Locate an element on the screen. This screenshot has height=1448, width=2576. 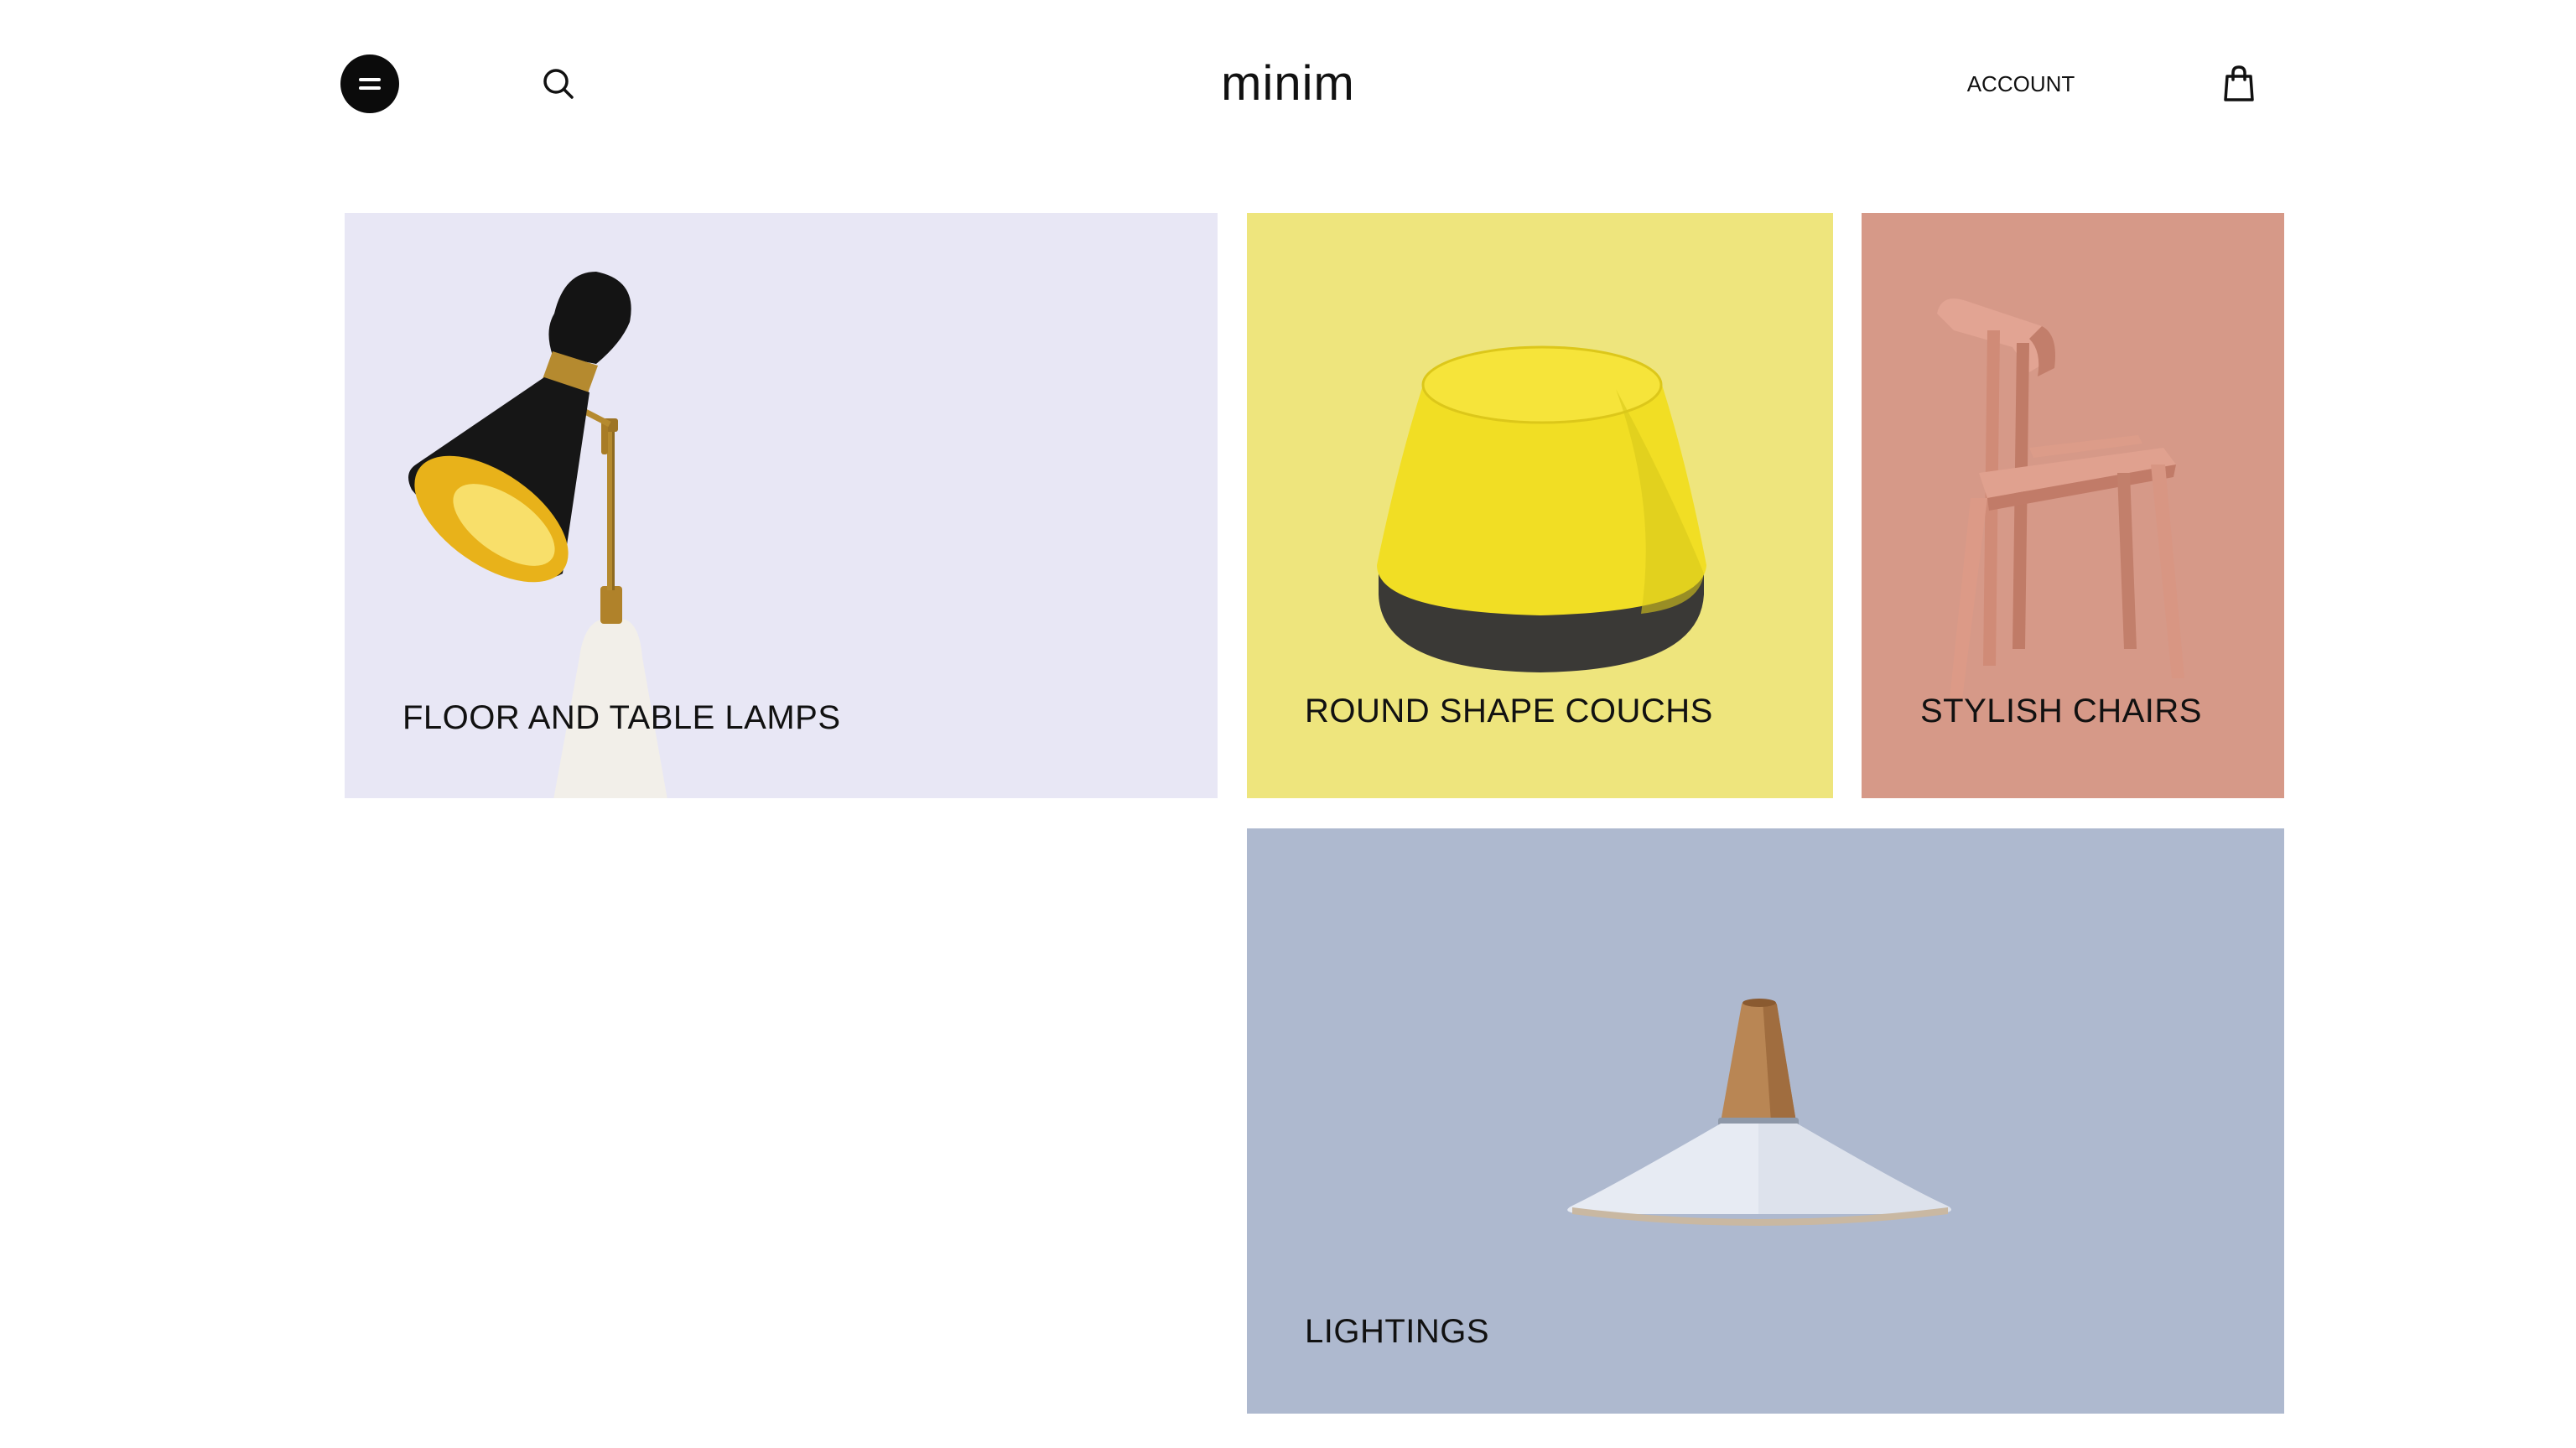
category-tile-couches: ROUND SHAPE COUCHS is located at coordinates (1540, 505).